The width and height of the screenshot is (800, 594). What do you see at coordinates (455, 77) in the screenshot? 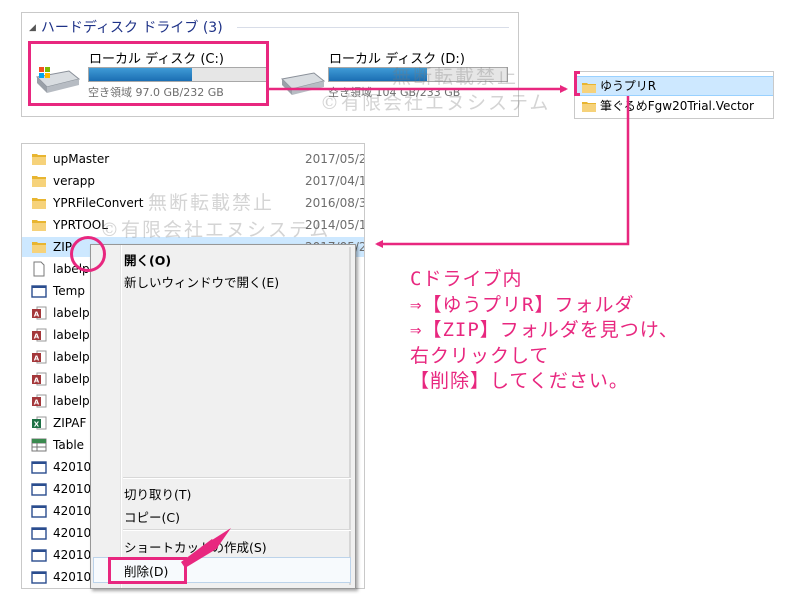
I see `watermark-top-line1: 無断転載禁止` at bounding box center [455, 77].